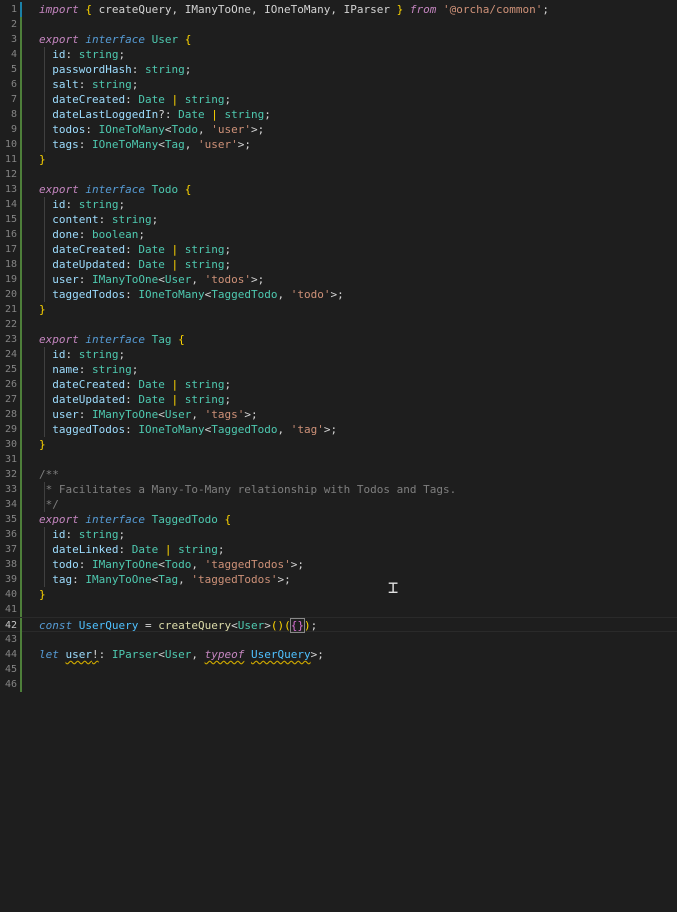  Describe the element at coordinates (338, 159) in the screenshot. I see `code-line: 11}` at that location.